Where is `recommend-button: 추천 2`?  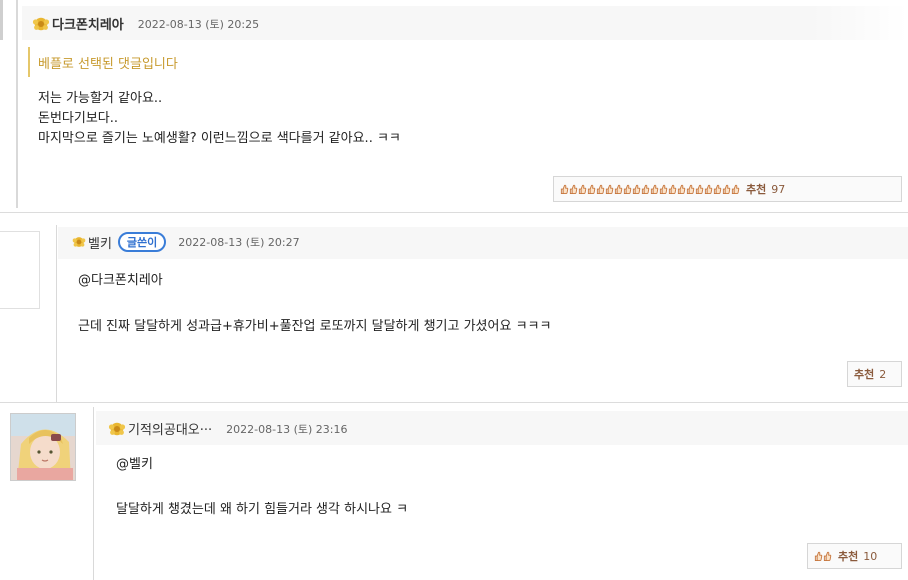
recommend-button: 추천 2 is located at coordinates (874, 374).